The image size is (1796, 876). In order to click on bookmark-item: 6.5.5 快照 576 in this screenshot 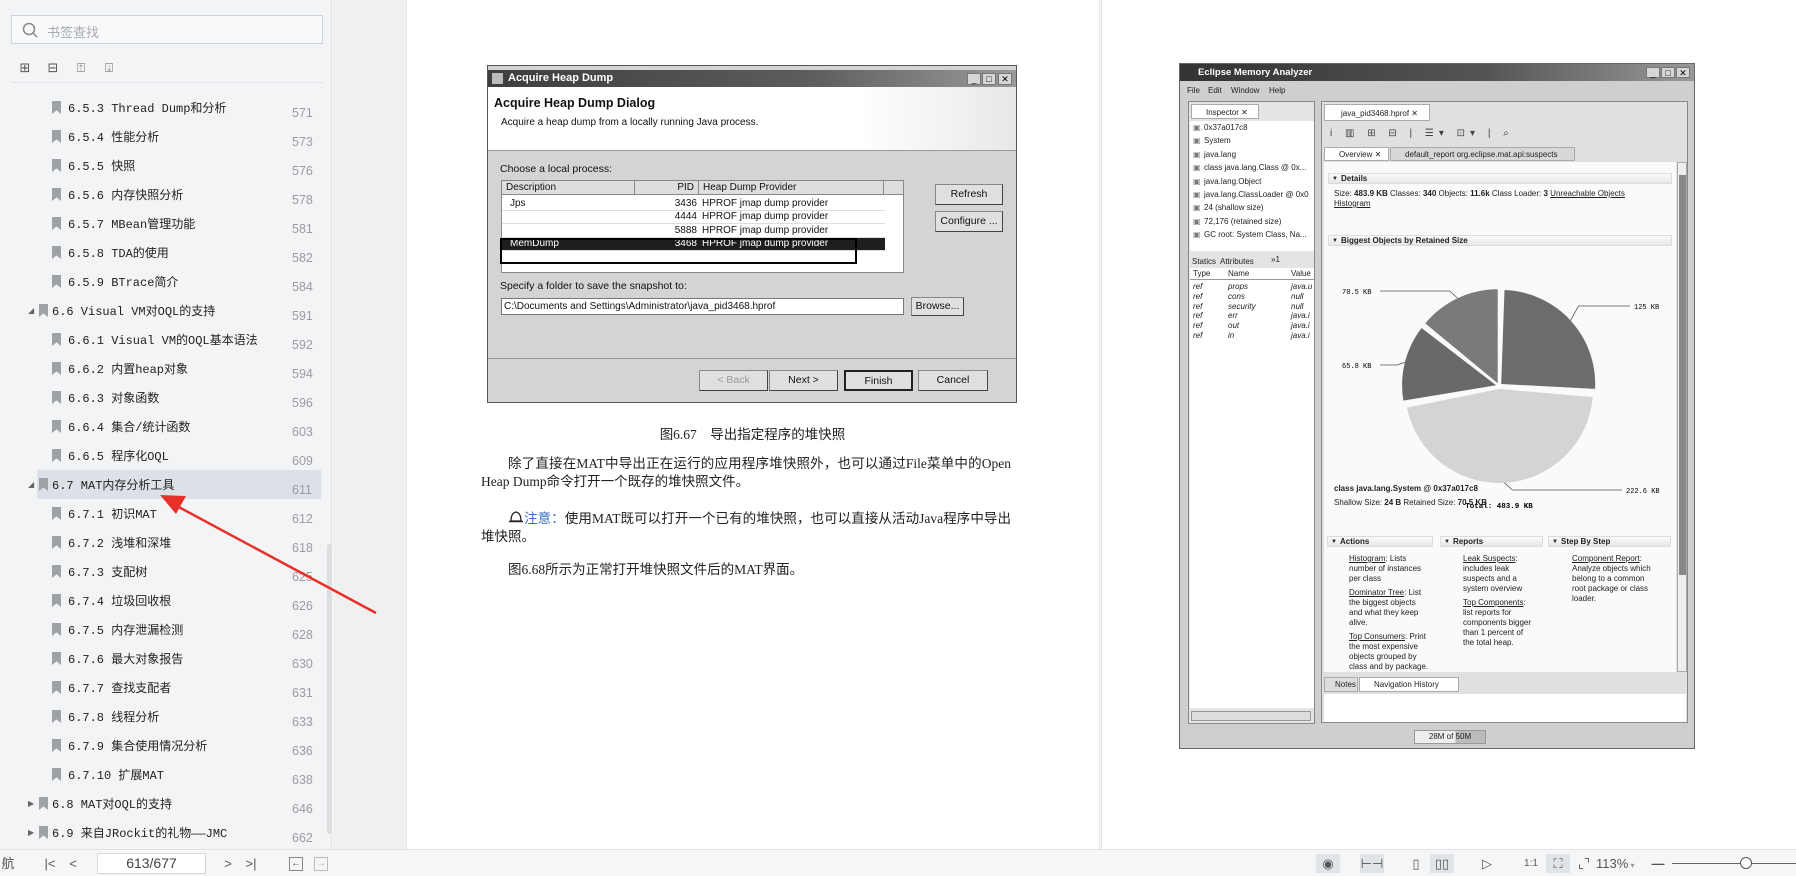, I will do `click(162, 165)`.